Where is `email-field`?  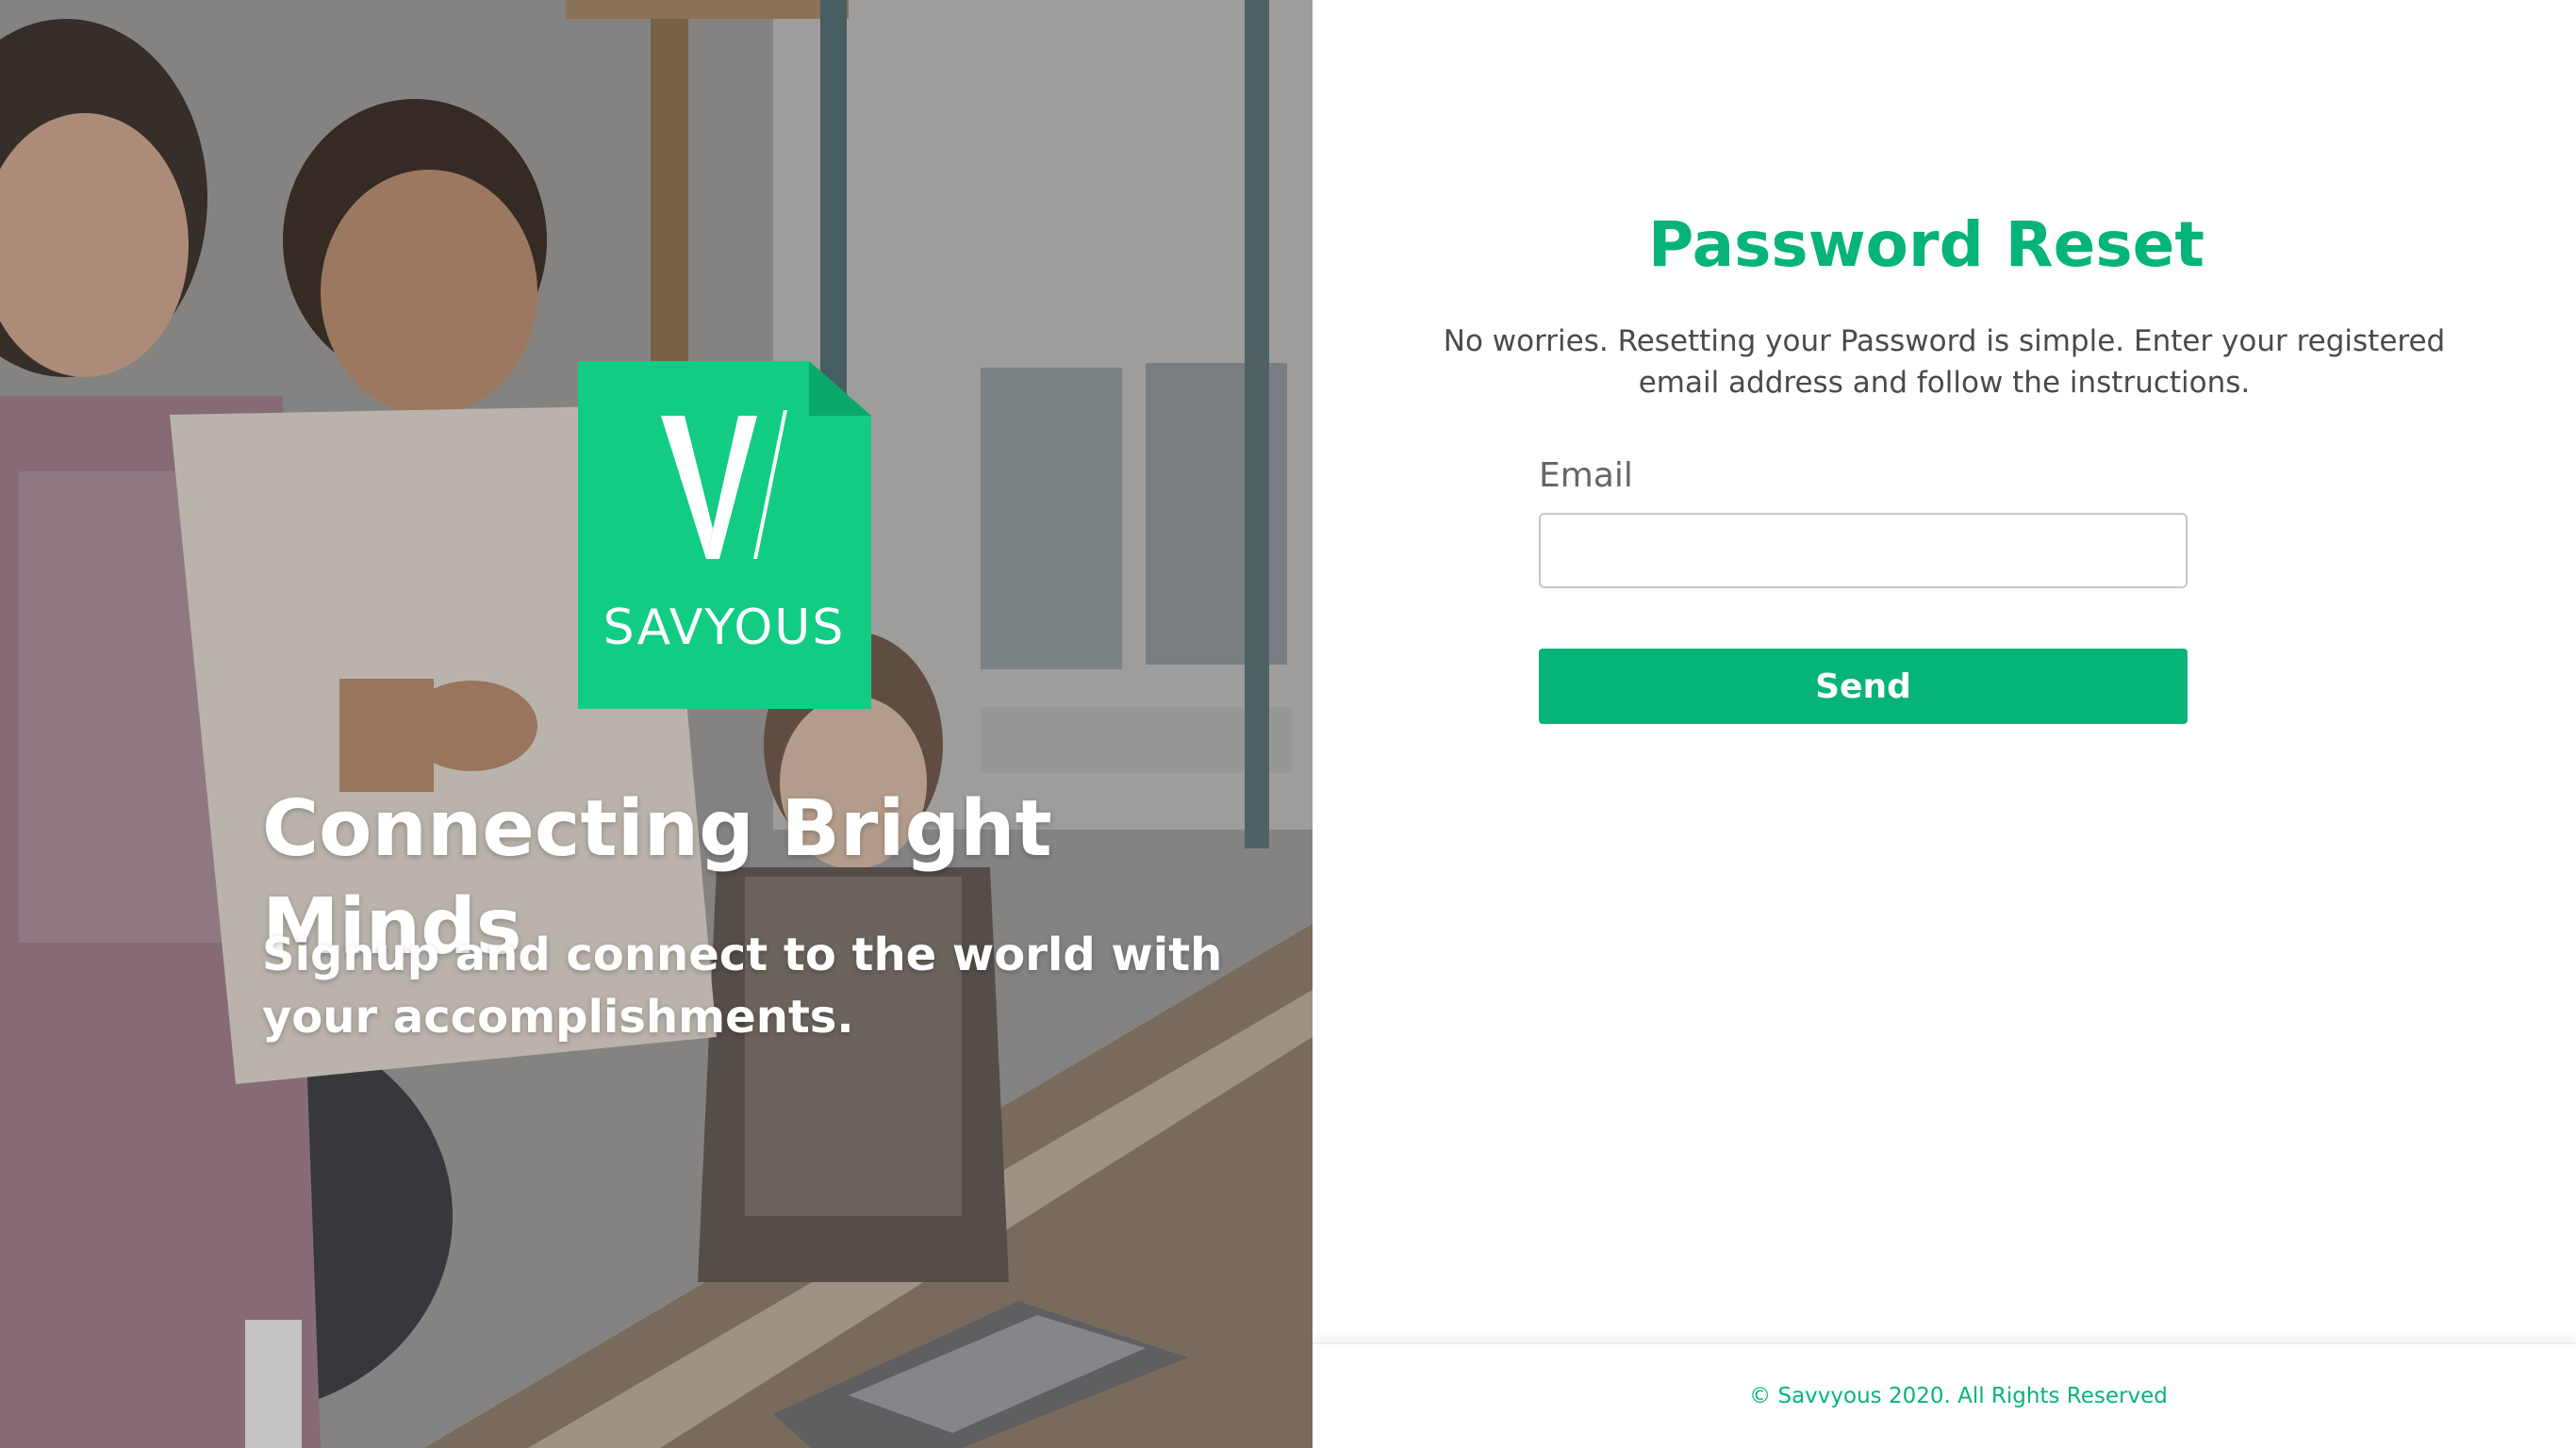 email-field is located at coordinates (1863, 550).